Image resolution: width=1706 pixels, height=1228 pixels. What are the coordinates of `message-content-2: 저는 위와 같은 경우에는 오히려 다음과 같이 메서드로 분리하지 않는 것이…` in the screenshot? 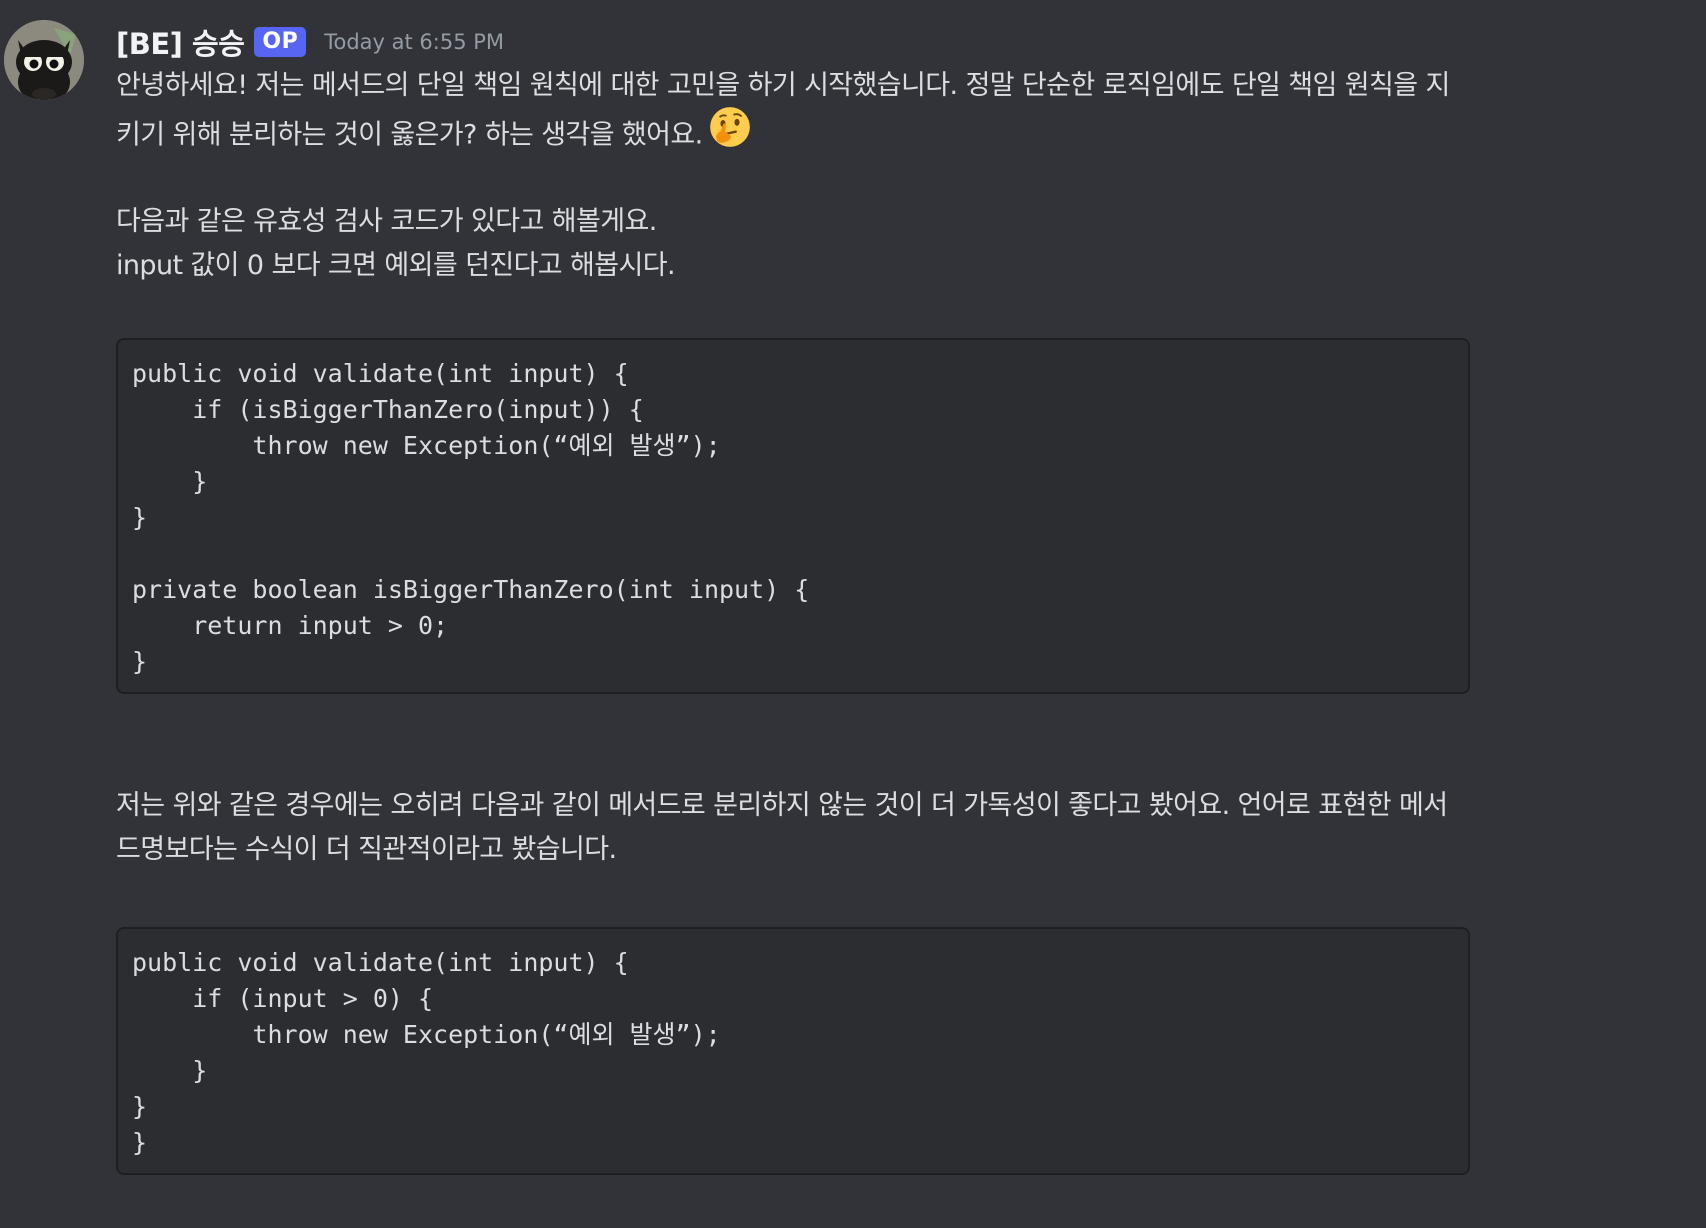 It's located at (861, 828).